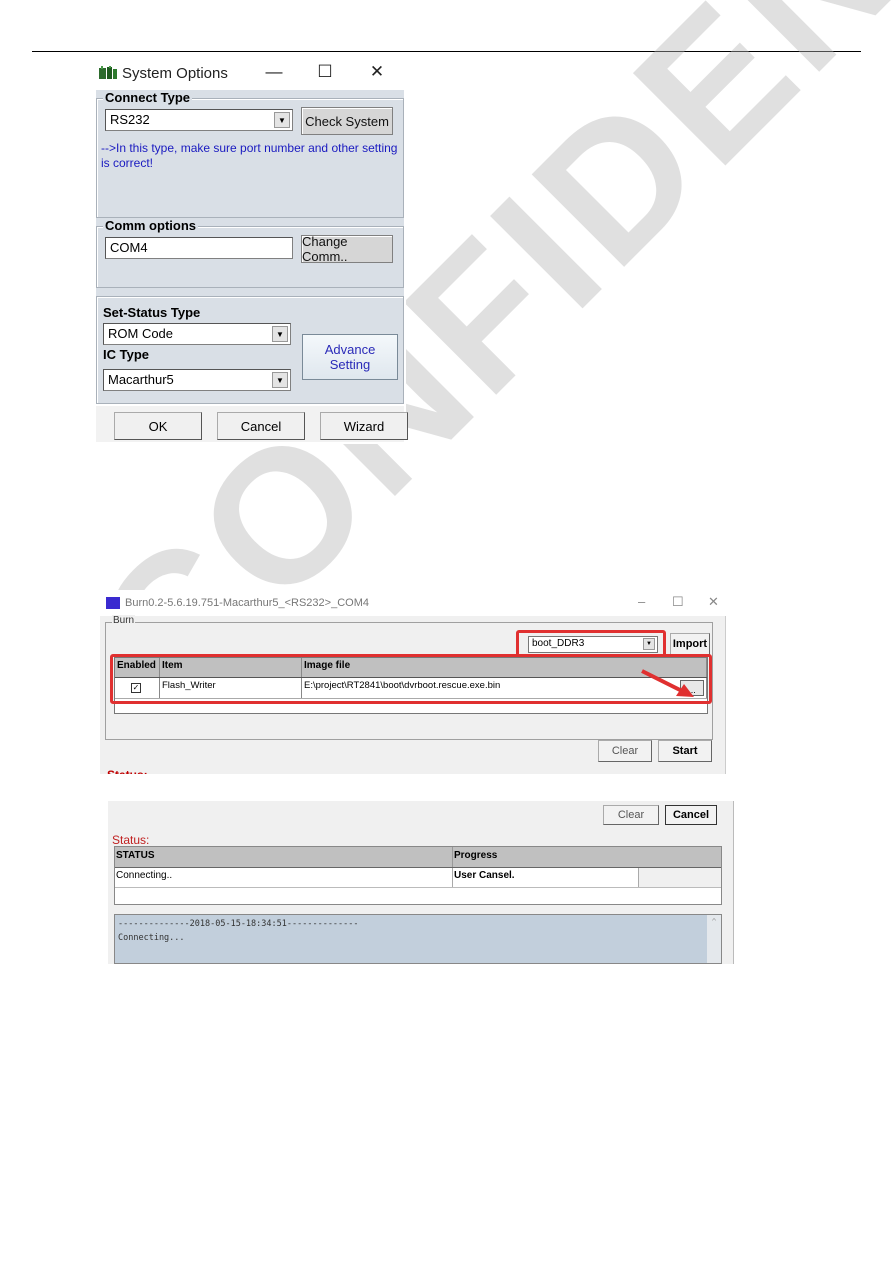 This screenshot has width=893, height=1263. What do you see at coordinates (126, 354) in the screenshot?
I see `ic-type-label: IC Type` at bounding box center [126, 354].